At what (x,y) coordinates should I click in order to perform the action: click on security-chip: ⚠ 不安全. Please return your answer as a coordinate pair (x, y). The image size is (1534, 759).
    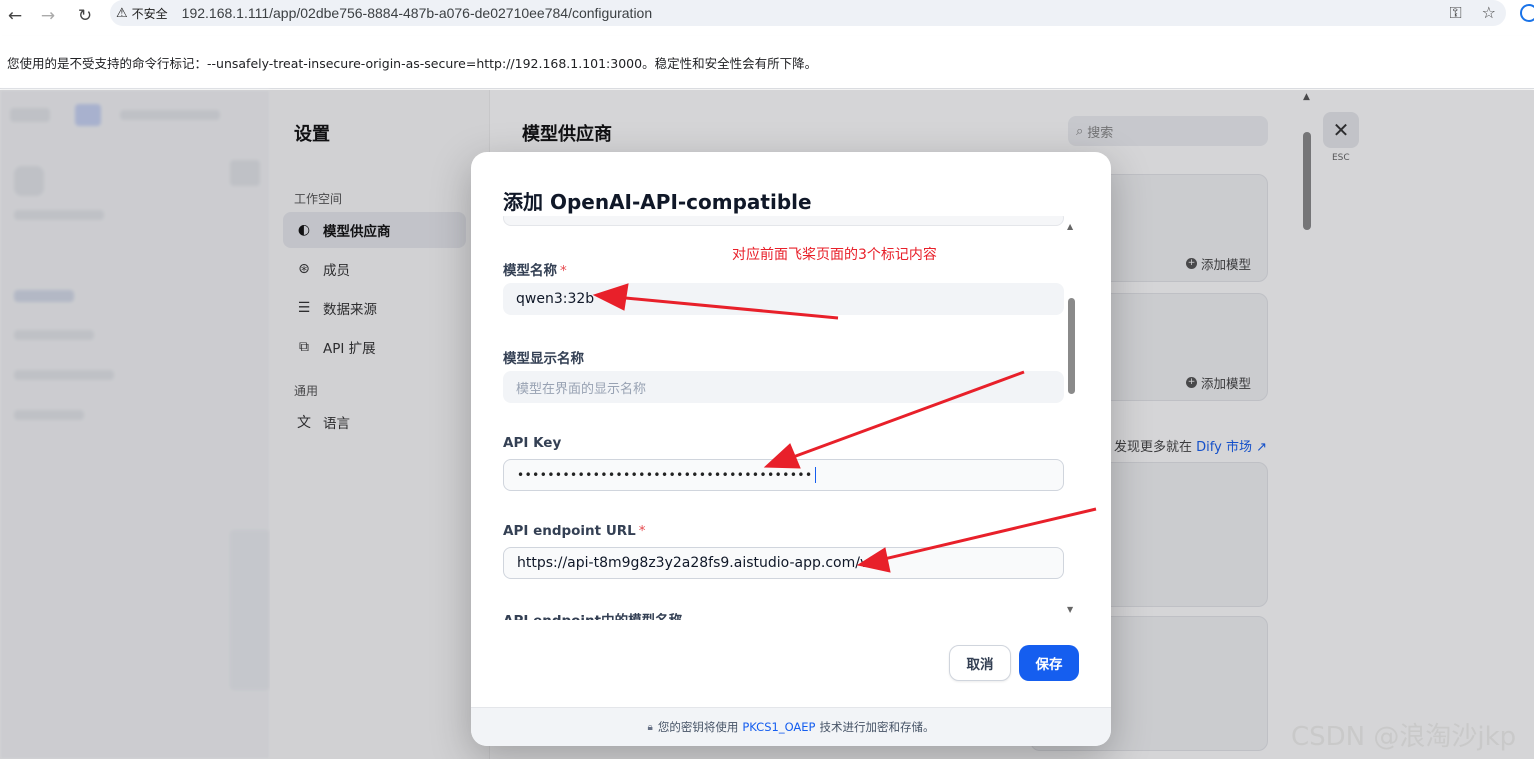
    Looking at the image, I should click on (142, 13).